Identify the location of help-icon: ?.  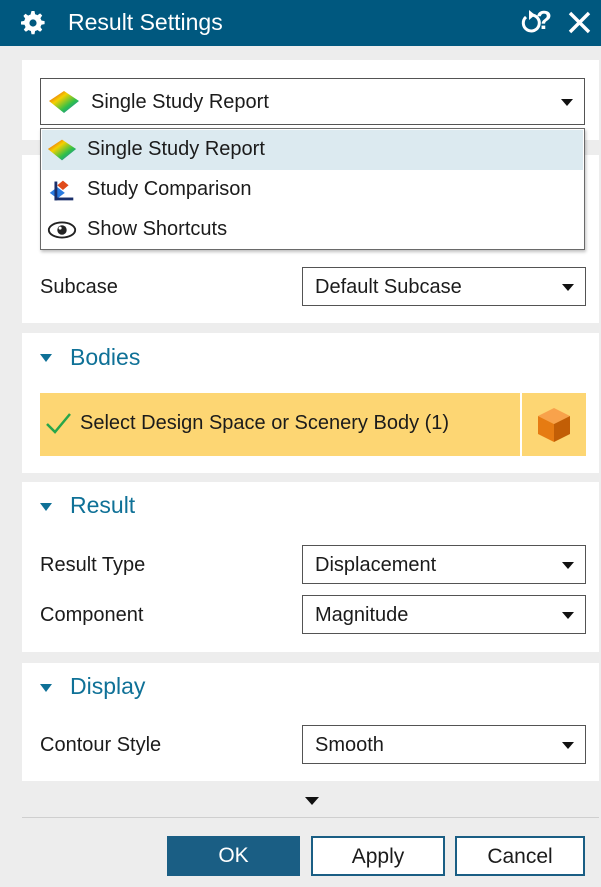
(544, 20).